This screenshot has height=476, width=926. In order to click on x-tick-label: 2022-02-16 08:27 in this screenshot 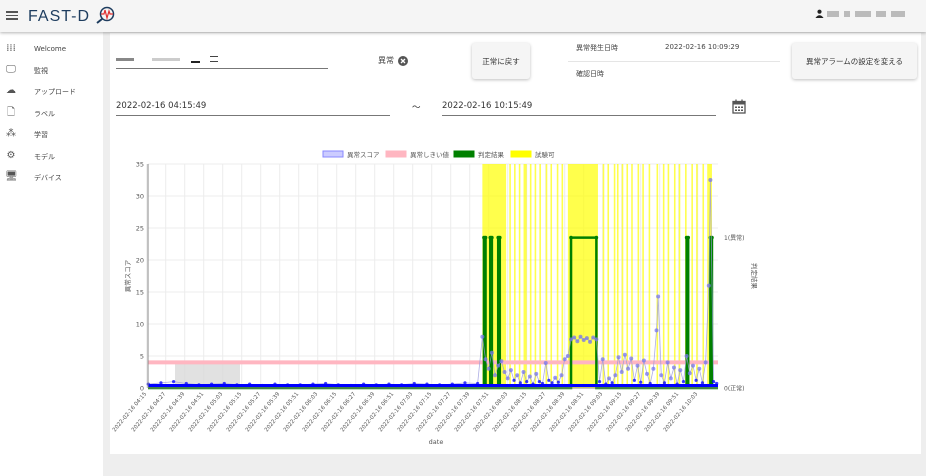, I will do `click(529, 412)`.